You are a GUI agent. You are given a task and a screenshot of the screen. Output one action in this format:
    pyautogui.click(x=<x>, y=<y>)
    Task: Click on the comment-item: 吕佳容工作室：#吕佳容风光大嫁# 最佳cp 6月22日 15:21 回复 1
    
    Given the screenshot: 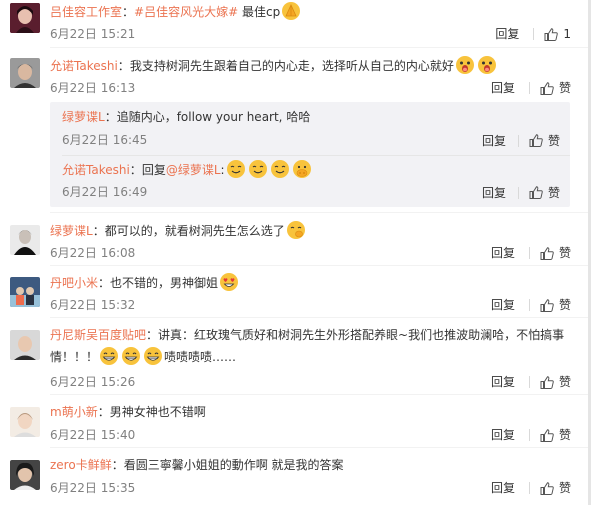 What is the action you would take?
    pyautogui.click(x=295, y=24)
    